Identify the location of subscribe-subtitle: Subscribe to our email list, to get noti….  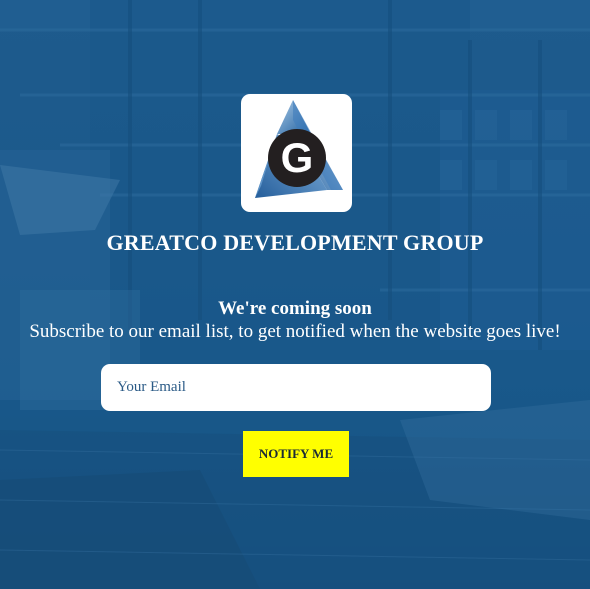
(295, 331).